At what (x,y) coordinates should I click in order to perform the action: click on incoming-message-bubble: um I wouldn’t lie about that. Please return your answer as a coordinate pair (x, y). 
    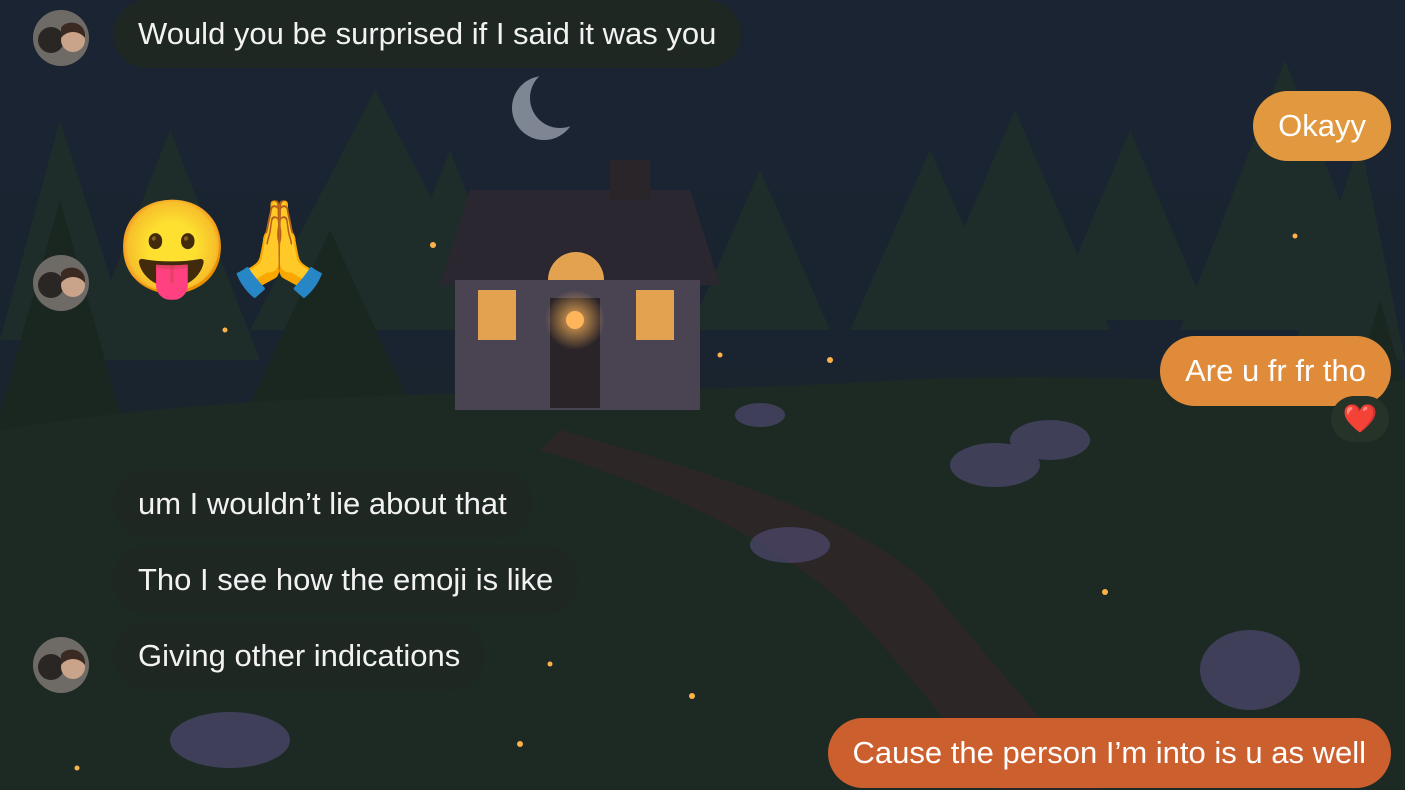
    Looking at the image, I should click on (322, 504).